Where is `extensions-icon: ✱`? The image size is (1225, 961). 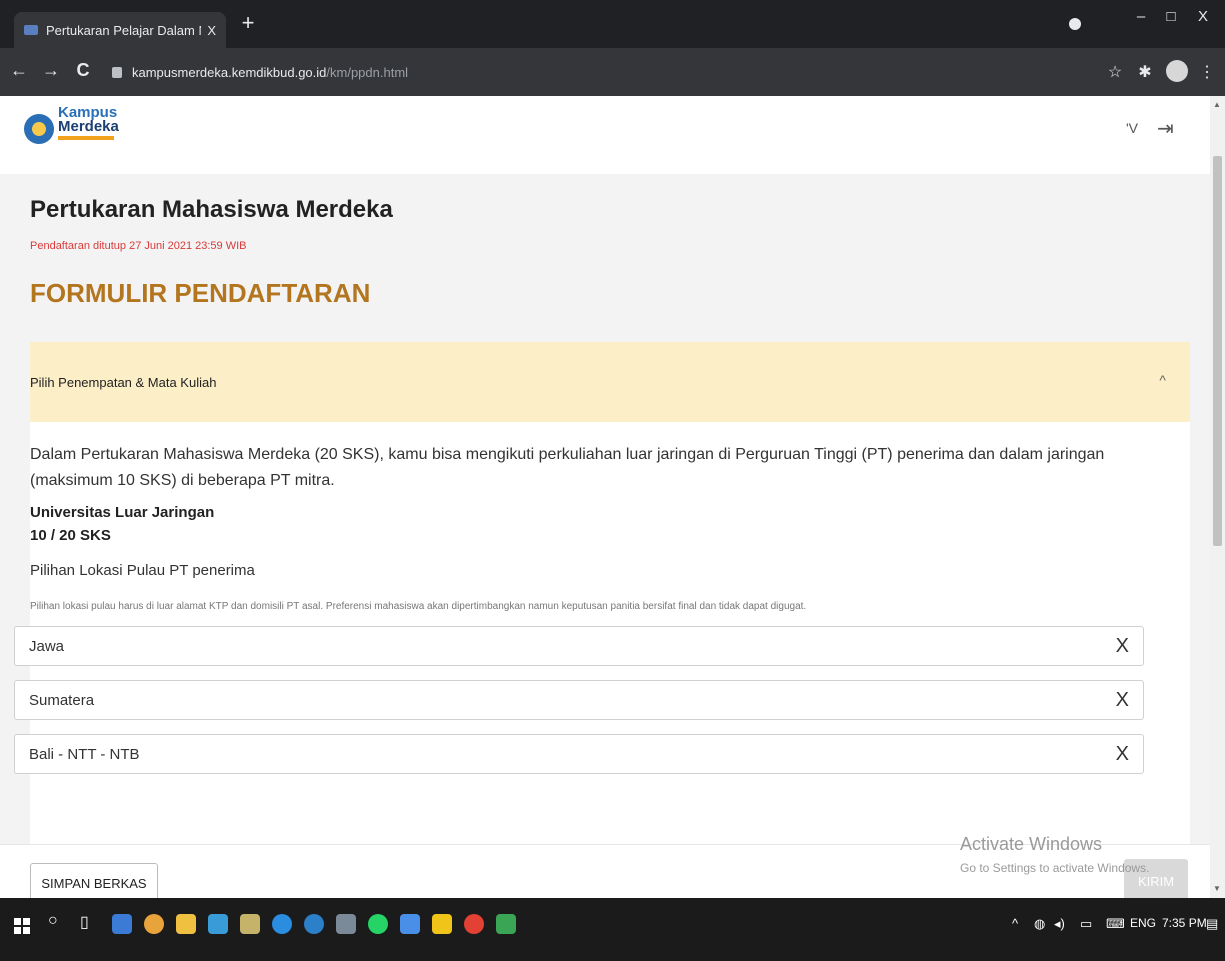 extensions-icon: ✱ is located at coordinates (1145, 72).